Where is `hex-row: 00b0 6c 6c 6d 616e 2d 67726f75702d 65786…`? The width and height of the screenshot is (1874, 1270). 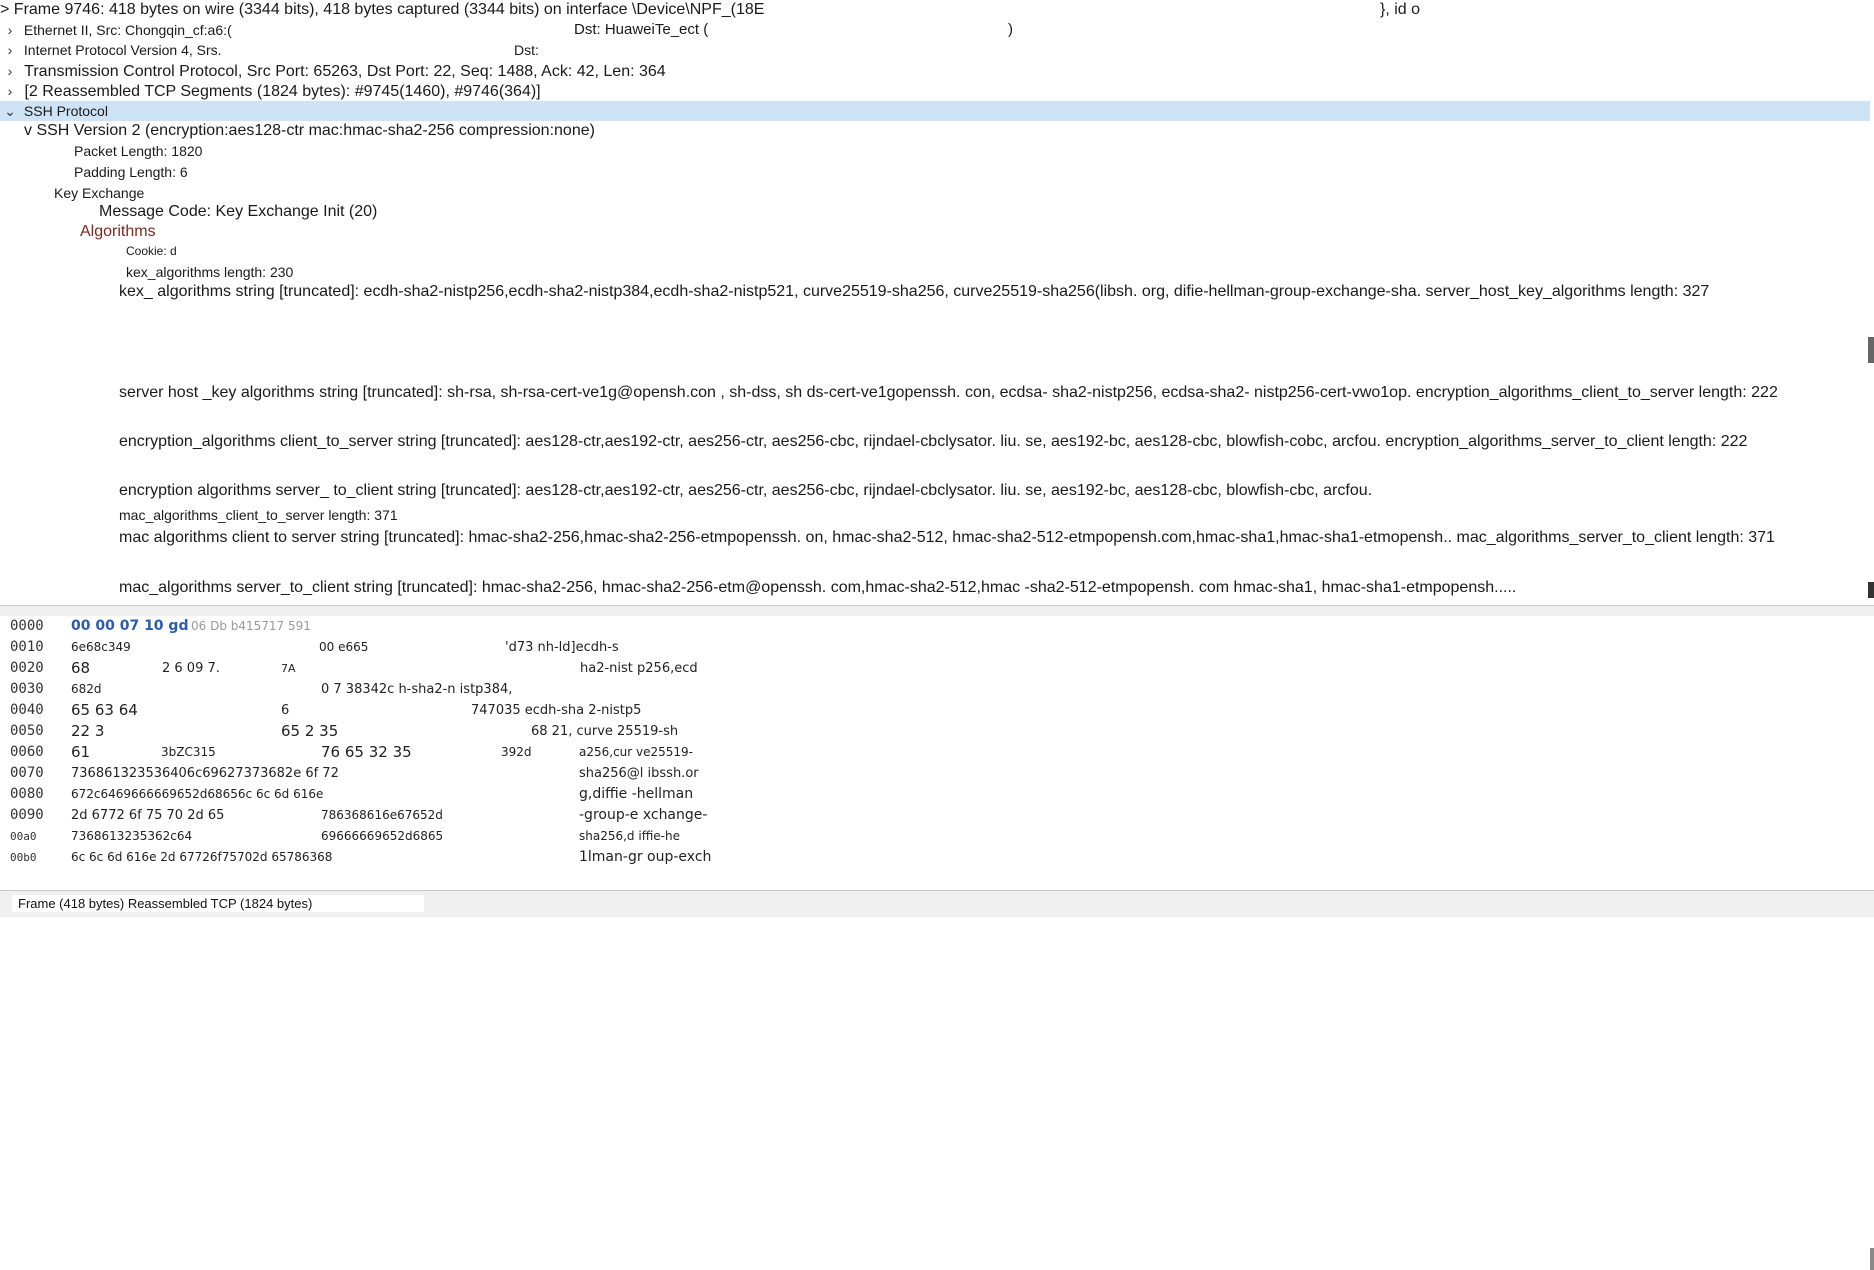
hex-row: 00b0 6c 6c 6d 616e 2d 67726f75702d 65786… is located at coordinates (937, 857).